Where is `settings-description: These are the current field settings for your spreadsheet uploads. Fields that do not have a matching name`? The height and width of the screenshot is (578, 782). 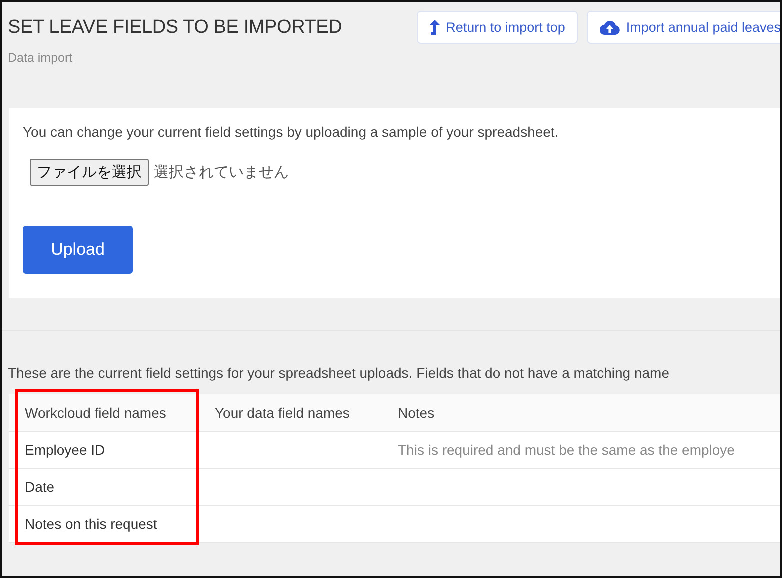
settings-description: These are the current field settings for your spreadsheet uploads. Fields that do not have a matching name is located at coordinates (339, 373).